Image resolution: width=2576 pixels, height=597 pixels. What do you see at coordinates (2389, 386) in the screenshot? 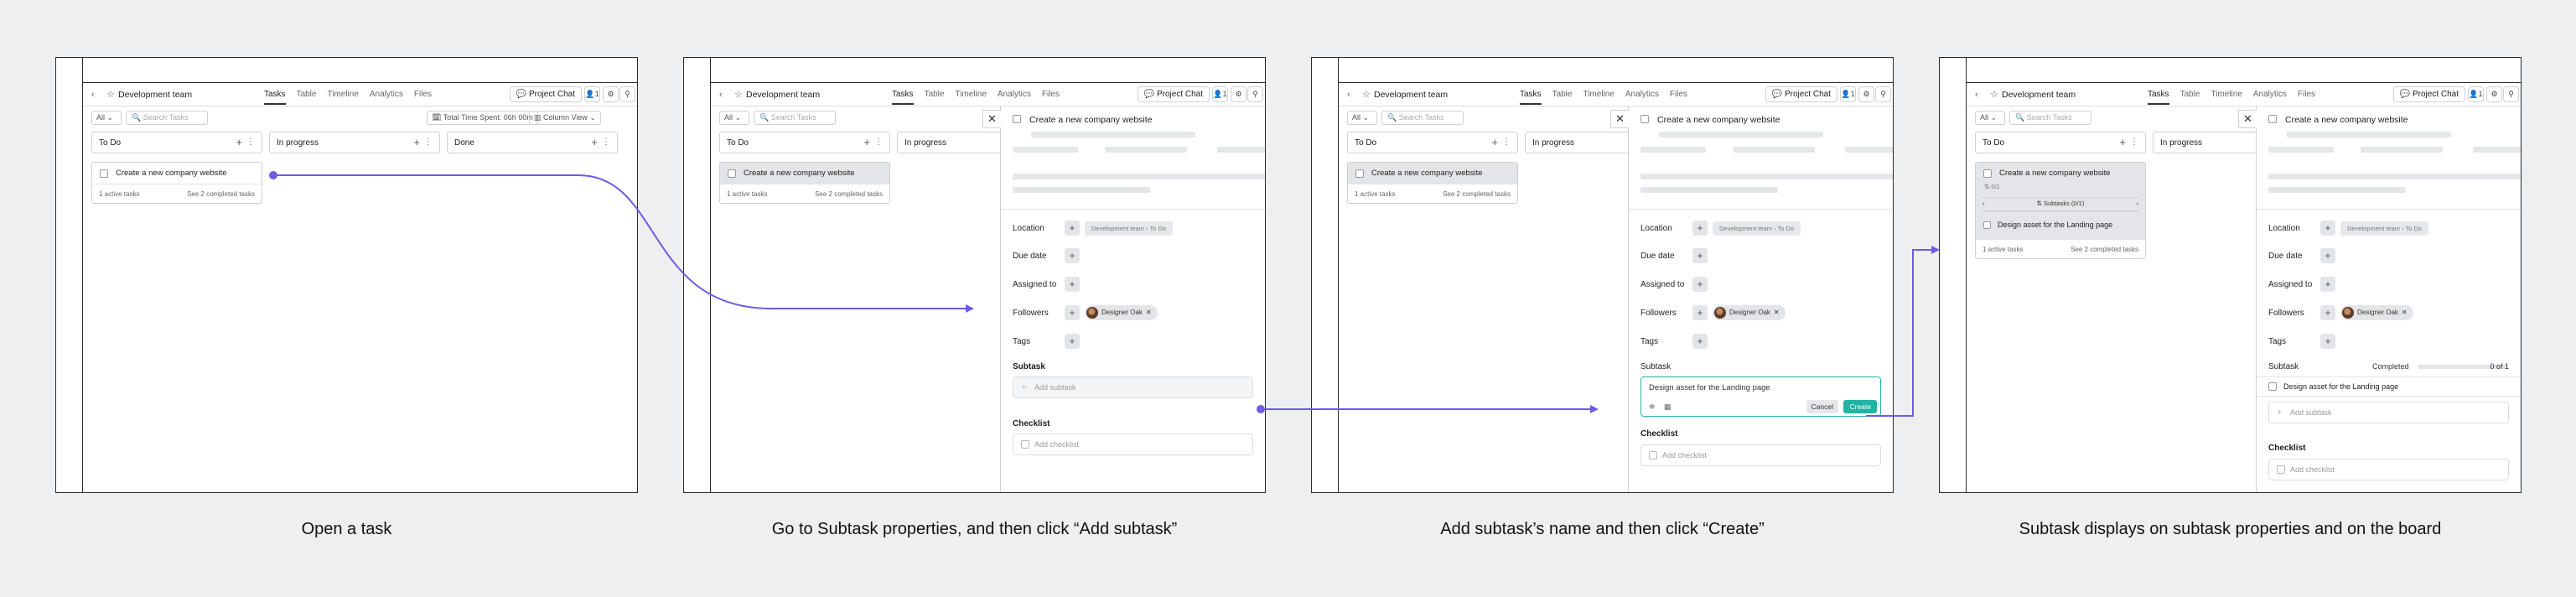
I see `subtask-row: Design asset for the Landing page` at bounding box center [2389, 386].